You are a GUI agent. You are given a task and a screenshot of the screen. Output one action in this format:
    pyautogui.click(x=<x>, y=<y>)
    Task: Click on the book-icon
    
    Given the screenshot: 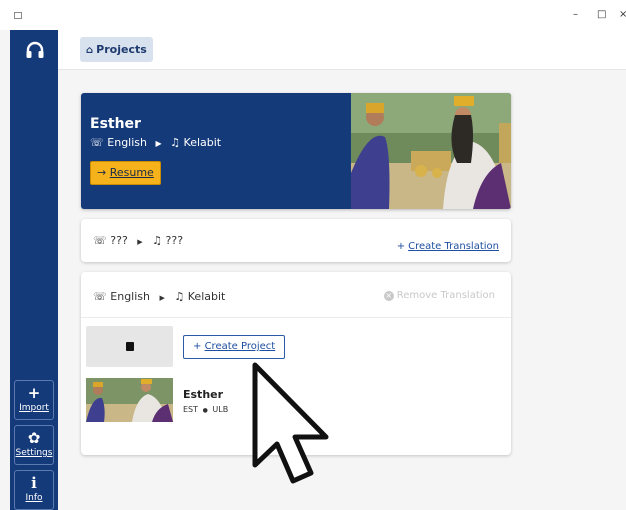 What is the action you would take?
    pyautogui.click(x=130, y=346)
    